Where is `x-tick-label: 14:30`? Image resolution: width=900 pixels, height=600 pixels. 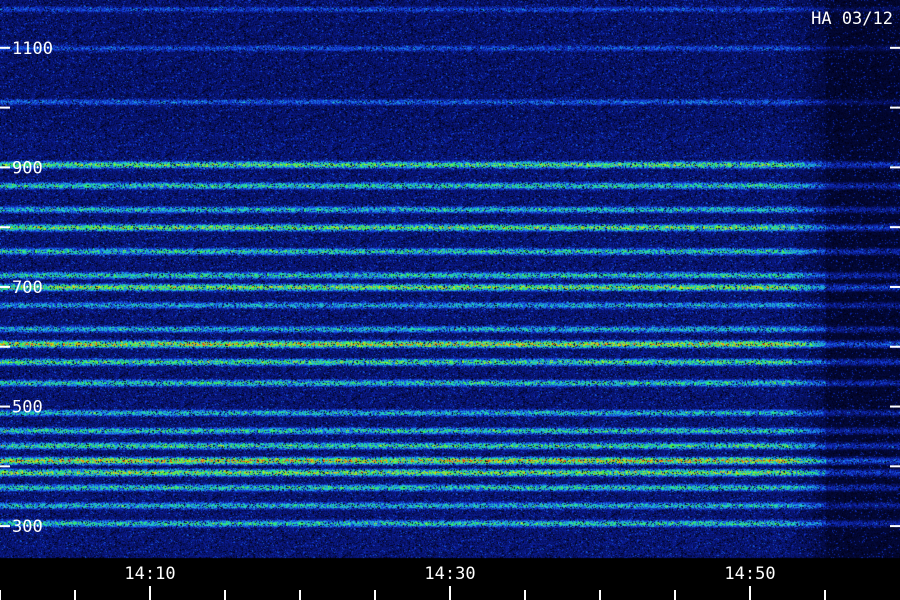
x-tick-label: 14:30 is located at coordinates (449, 574).